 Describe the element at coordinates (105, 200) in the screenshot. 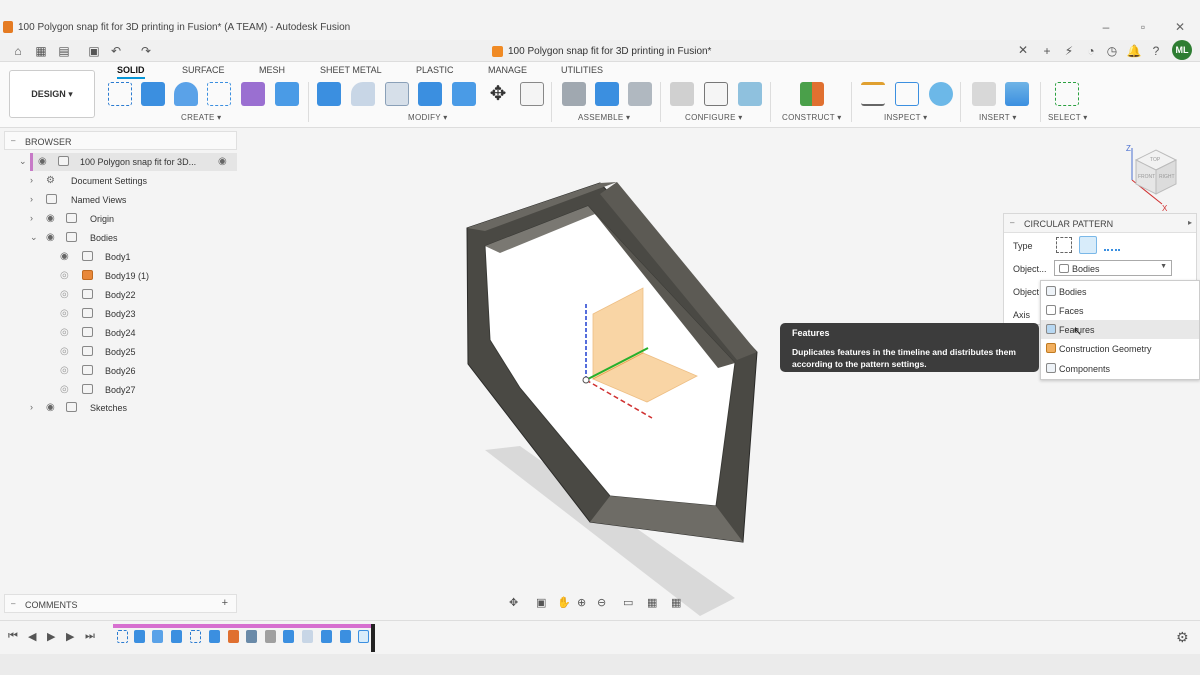

I see `browser-item-named-views: › Named Views` at that location.